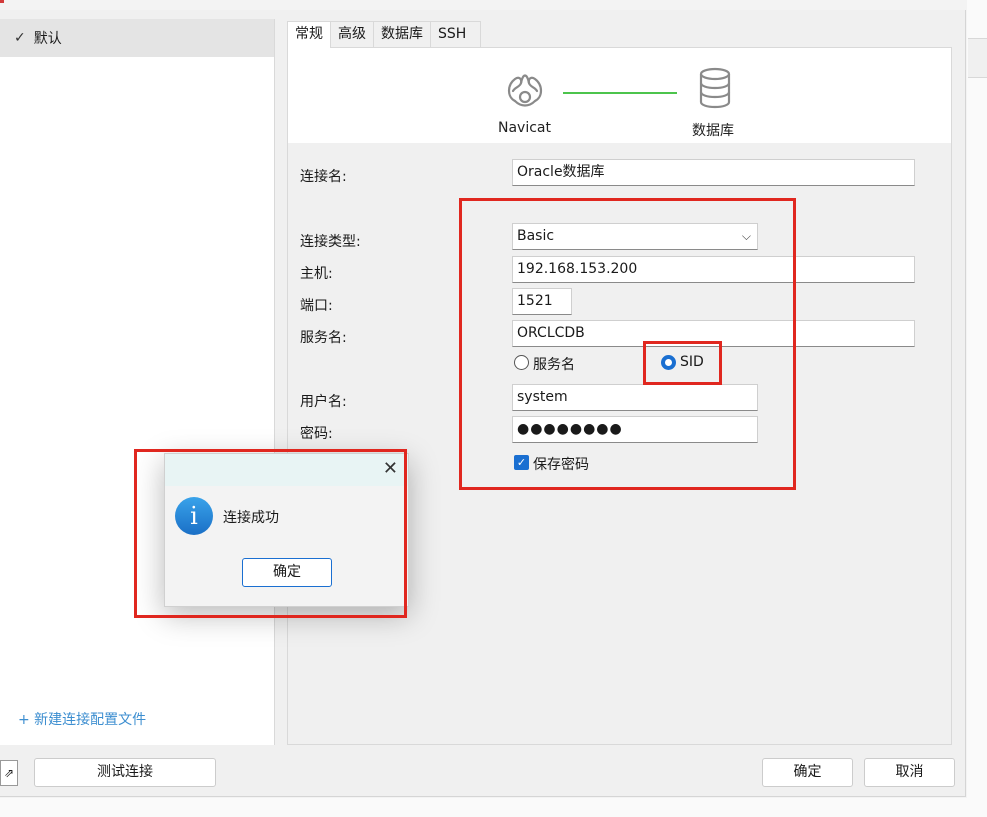  I want to click on cancel-button: 取消, so click(909, 772).